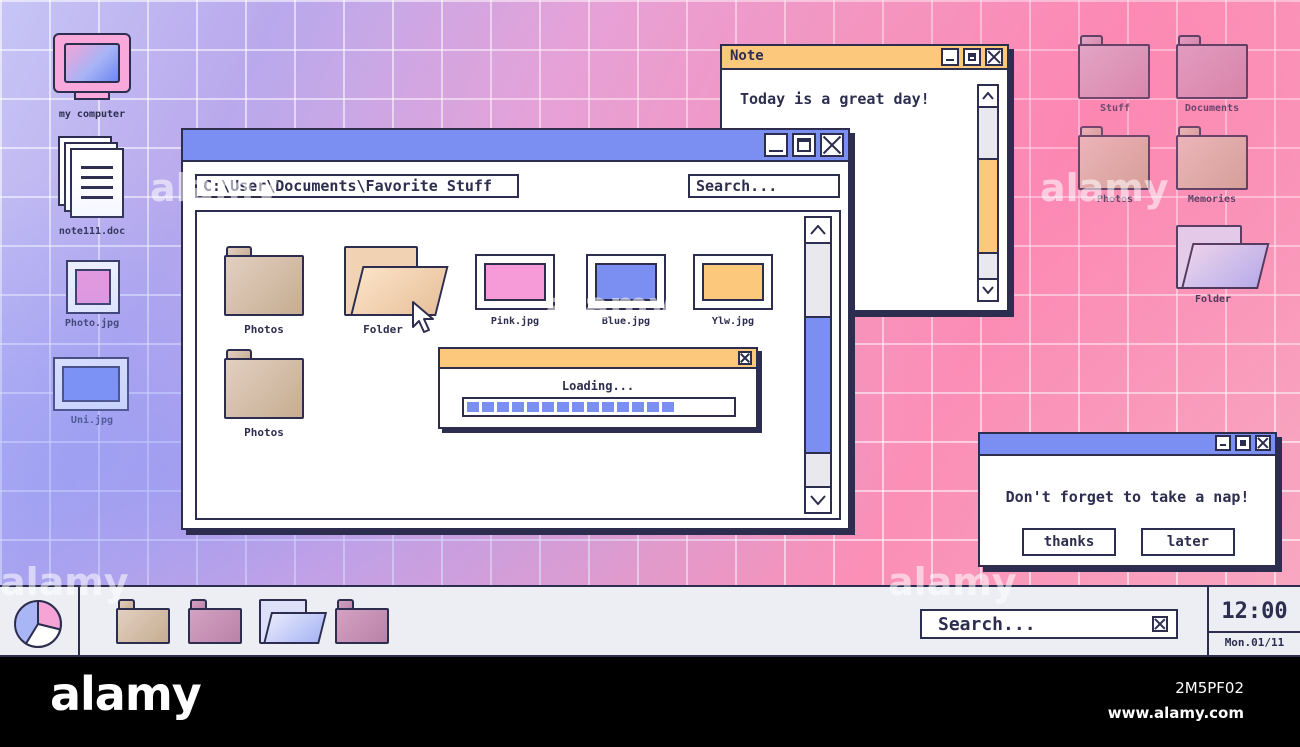 This screenshot has height=747, width=1300. What do you see at coordinates (263, 394) in the screenshot?
I see `file-item-photos-2: Photos` at bounding box center [263, 394].